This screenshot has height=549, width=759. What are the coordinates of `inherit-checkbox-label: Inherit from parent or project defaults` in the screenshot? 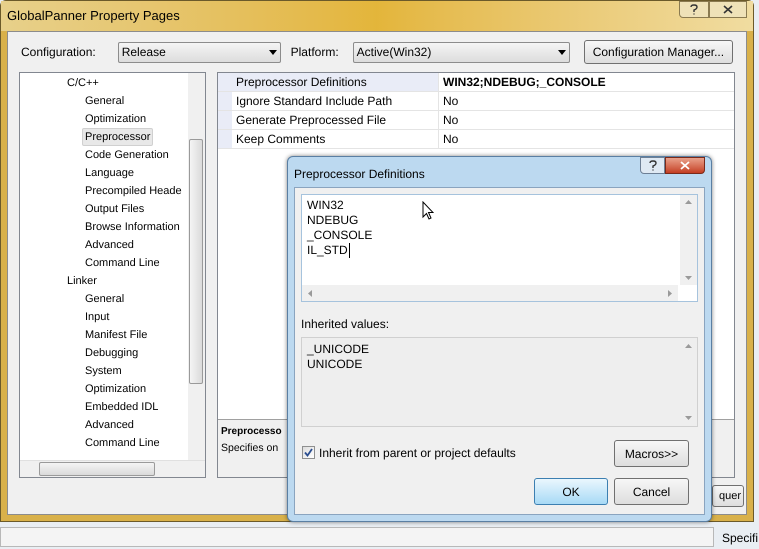 It's located at (417, 453).